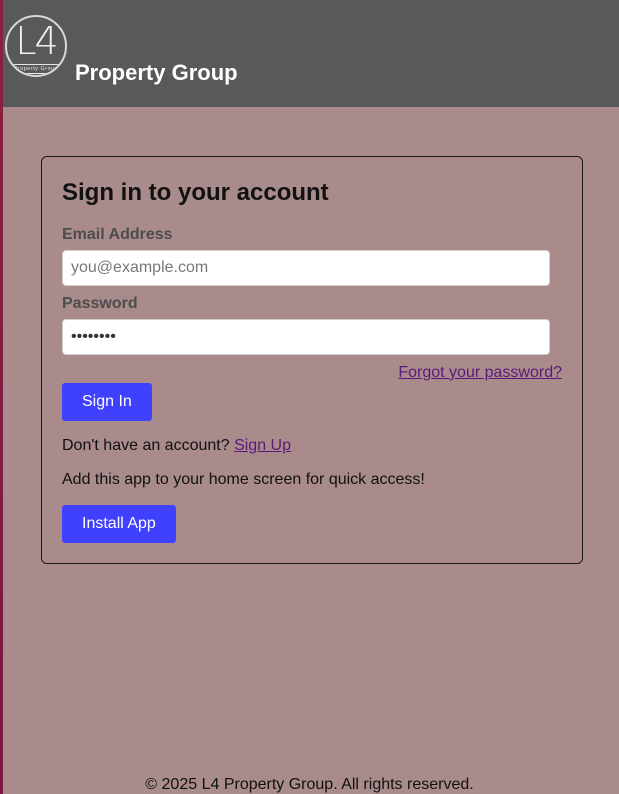 Image resolution: width=619 pixels, height=794 pixels. I want to click on signup-link: Sign Up, so click(262, 445).